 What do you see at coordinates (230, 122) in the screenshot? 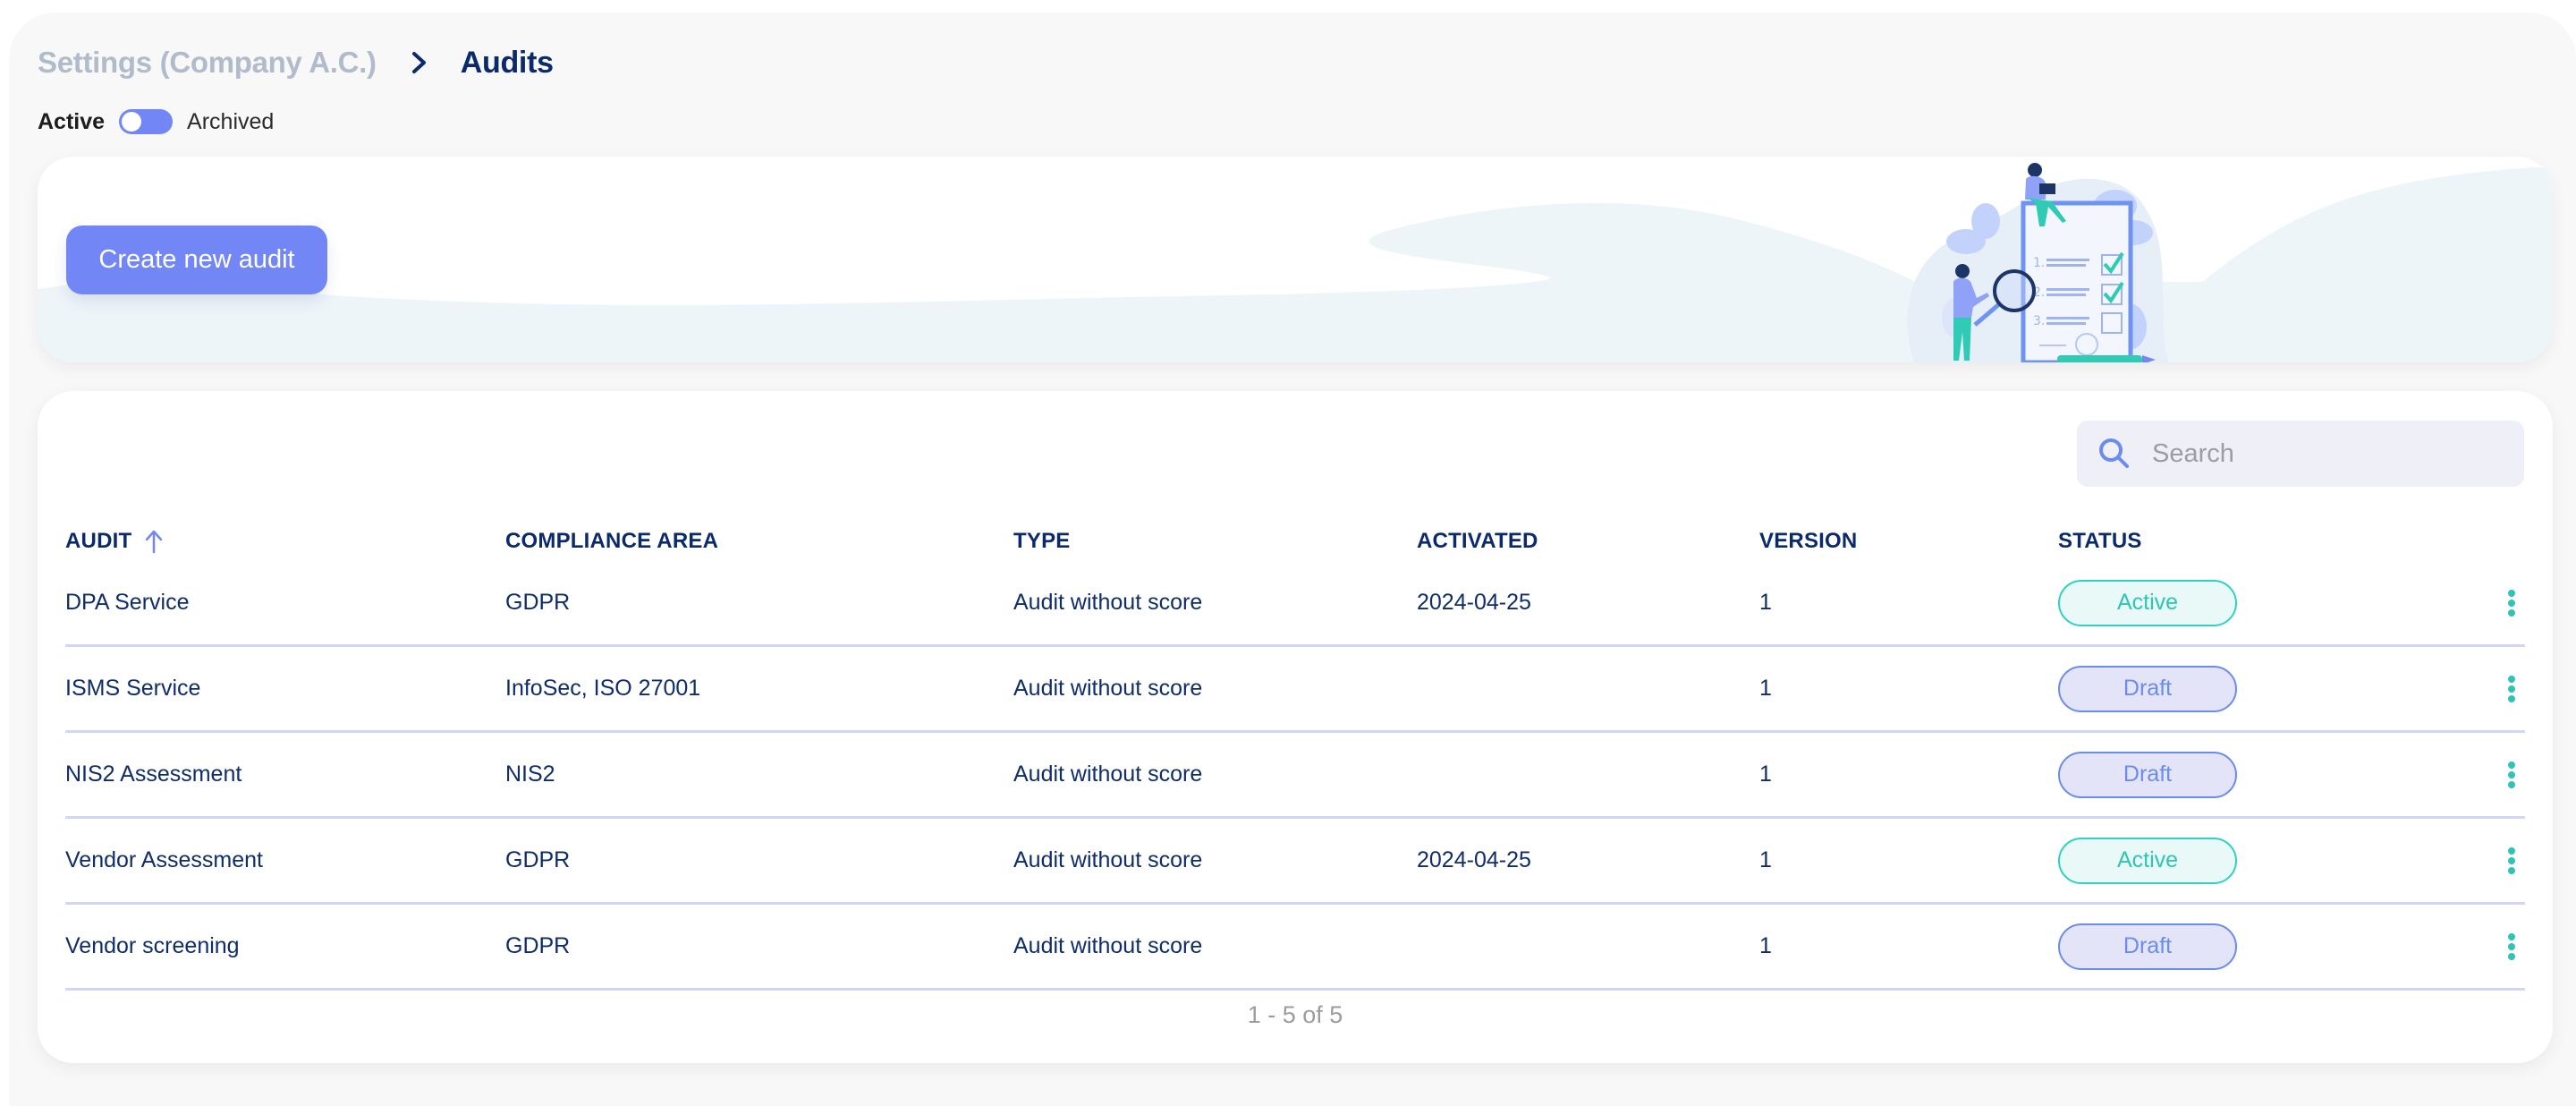
I see `toggle-label-archived: Archived` at bounding box center [230, 122].